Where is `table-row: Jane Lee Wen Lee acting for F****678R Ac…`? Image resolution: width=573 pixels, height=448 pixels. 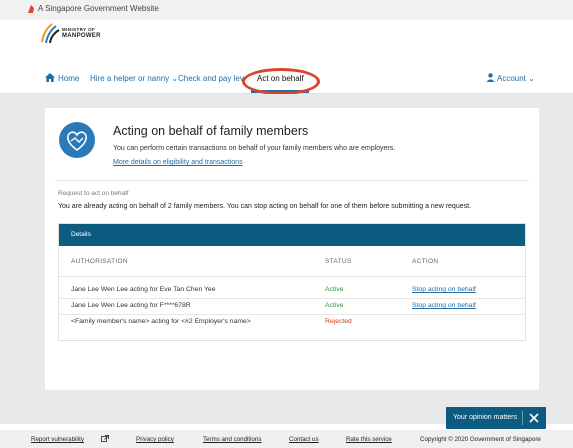
table-row: Jane Lee Wen Lee acting for F****678R Ac… is located at coordinates (292, 308).